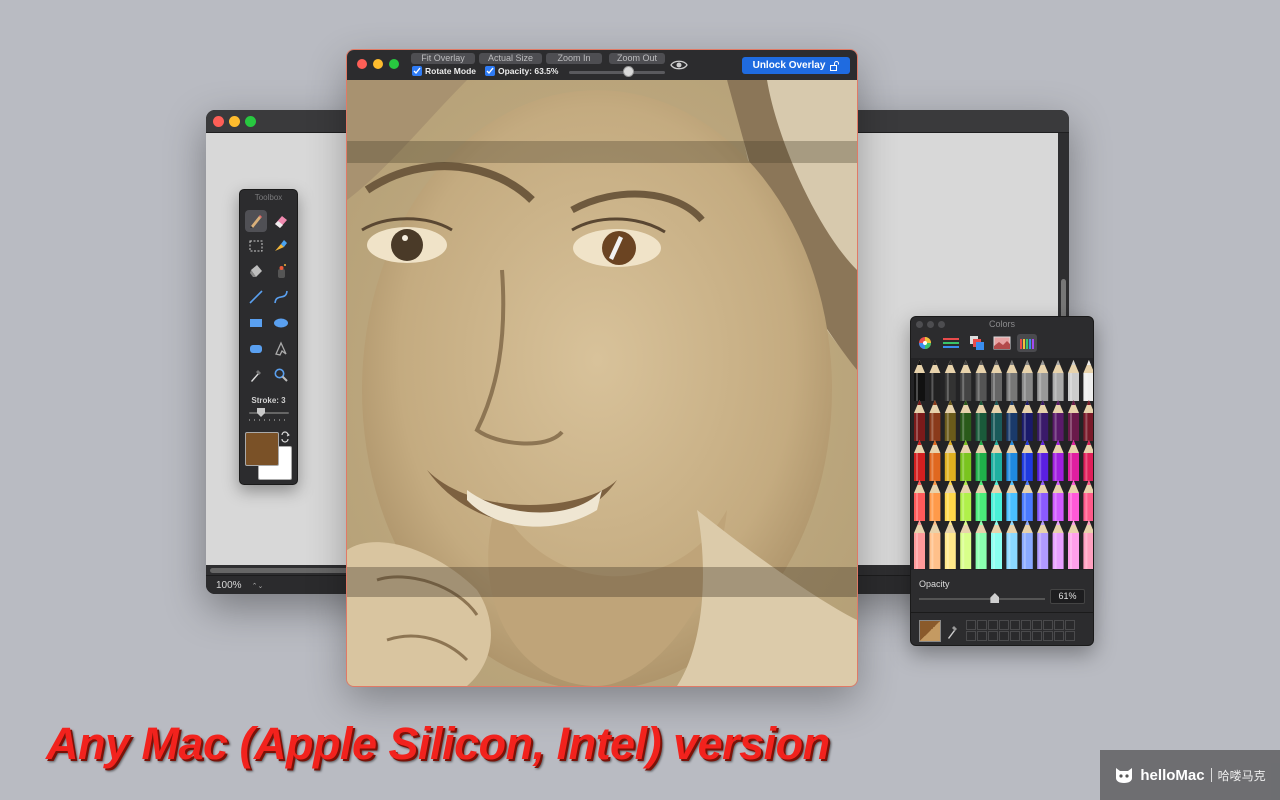 This screenshot has height=800, width=1280. Describe the element at coordinates (953, 631) in the screenshot. I see `eyedropper-icon` at that location.